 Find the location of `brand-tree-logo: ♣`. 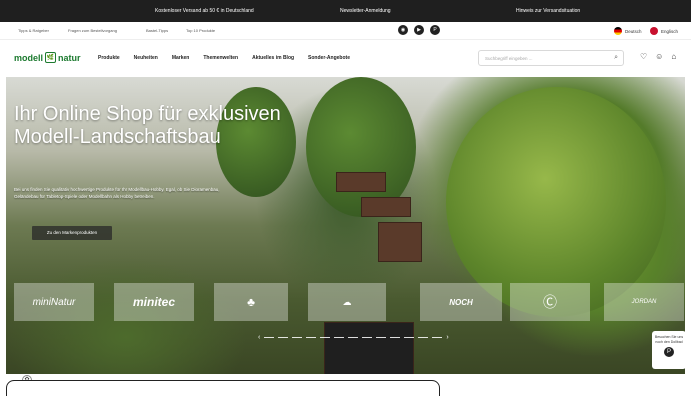

brand-tree-logo: ♣ is located at coordinates (251, 302).